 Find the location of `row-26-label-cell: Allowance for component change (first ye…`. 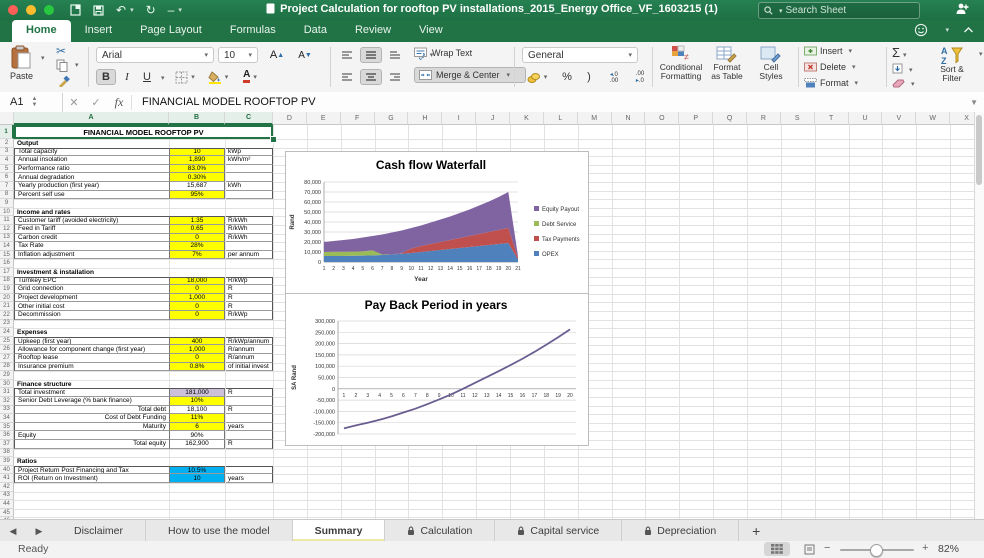

row-26-label-cell: Allowance for component change (first ye… is located at coordinates (91, 349).